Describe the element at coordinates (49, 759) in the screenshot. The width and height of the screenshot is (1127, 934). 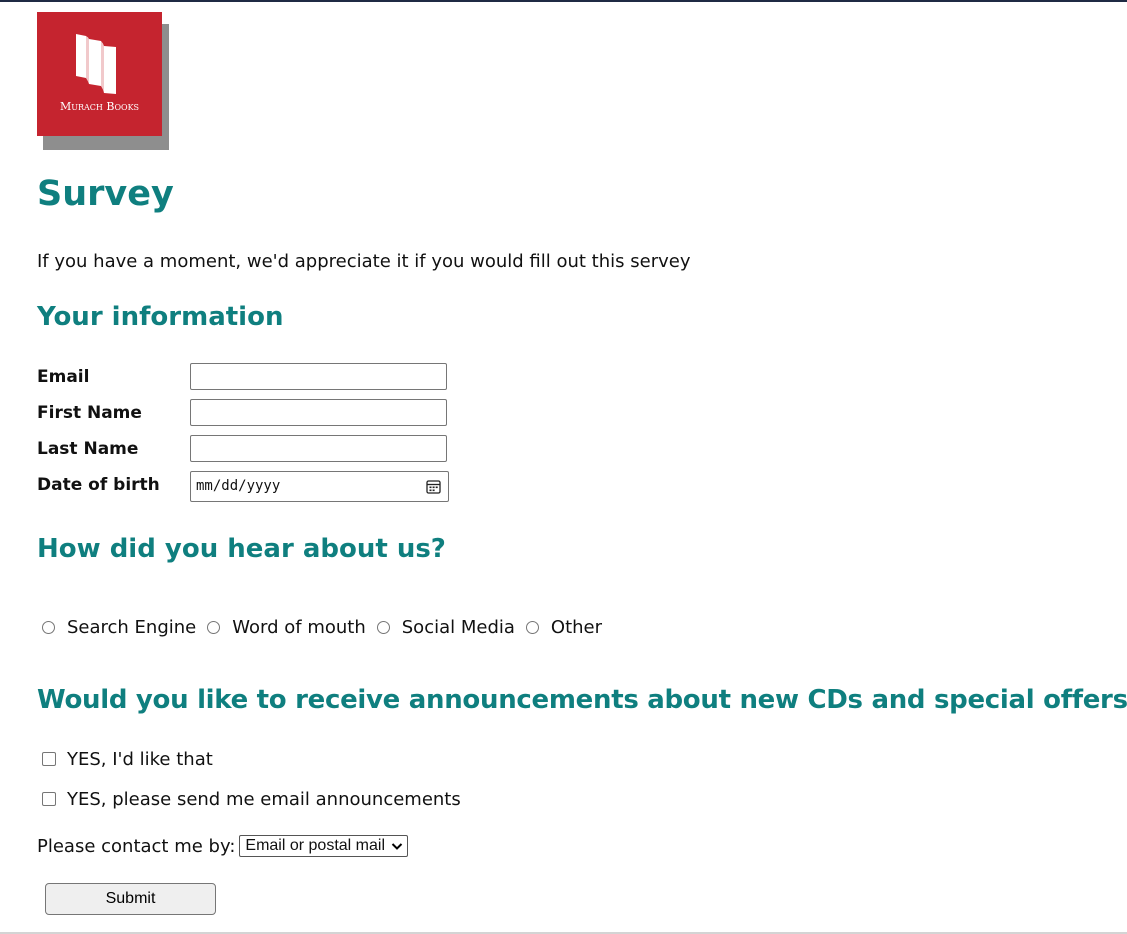
I see `announcements-checkbox` at that location.